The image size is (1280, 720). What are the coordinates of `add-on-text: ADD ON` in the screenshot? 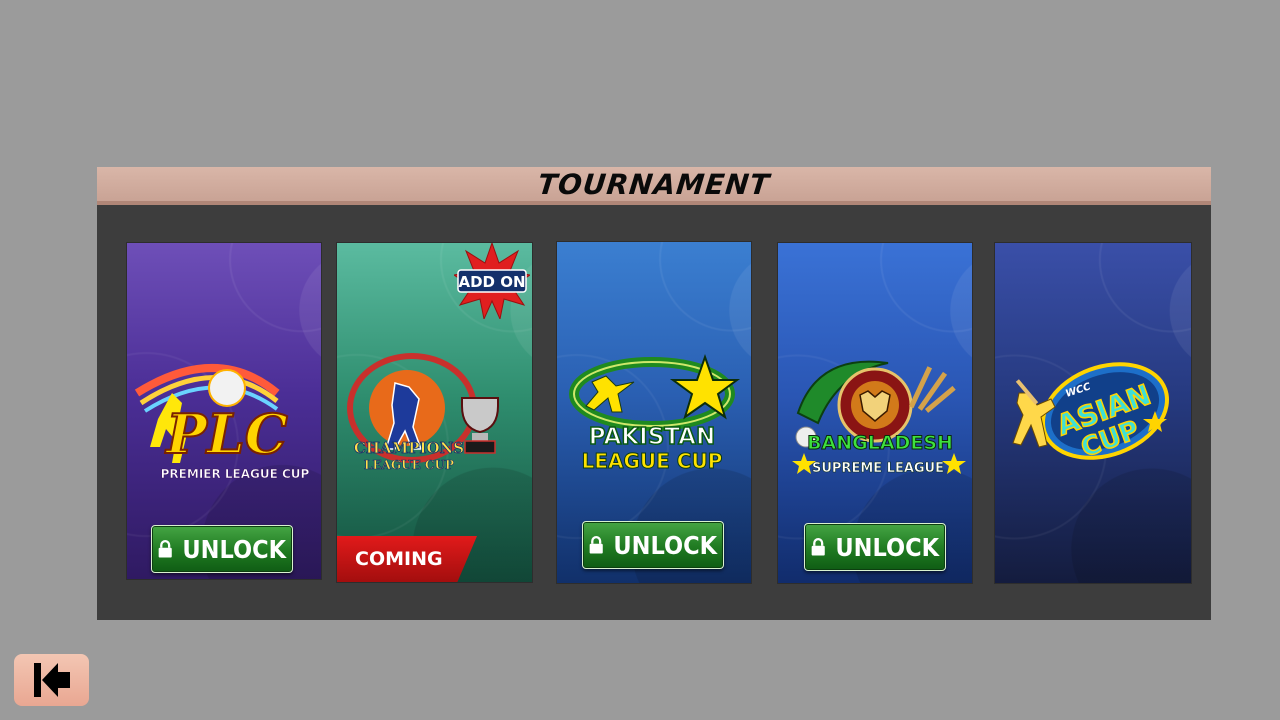 It's located at (491, 282).